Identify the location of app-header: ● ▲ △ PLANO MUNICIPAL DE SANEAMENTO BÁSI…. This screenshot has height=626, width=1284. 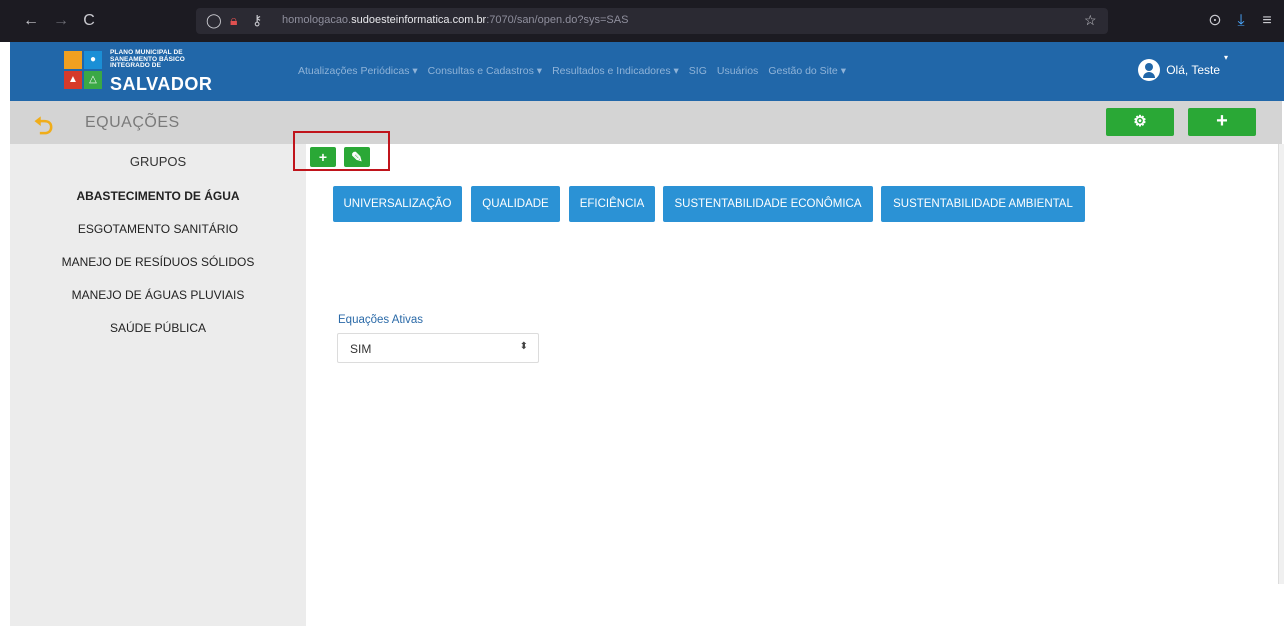
(647, 71).